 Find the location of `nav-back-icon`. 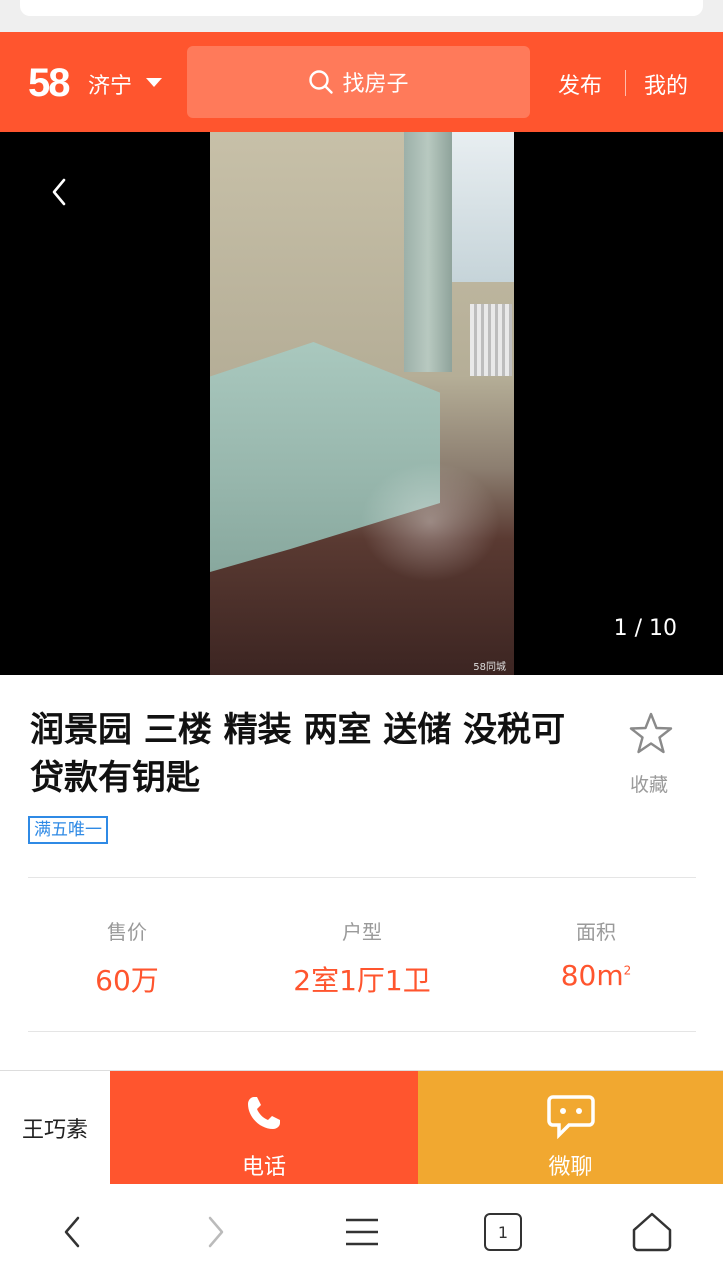

nav-back-icon is located at coordinates (72, 1232).